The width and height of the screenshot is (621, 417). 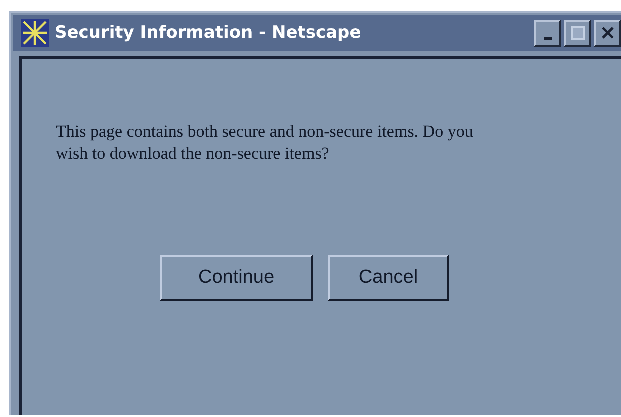 I want to click on continue-button: Continue, so click(x=236, y=278).